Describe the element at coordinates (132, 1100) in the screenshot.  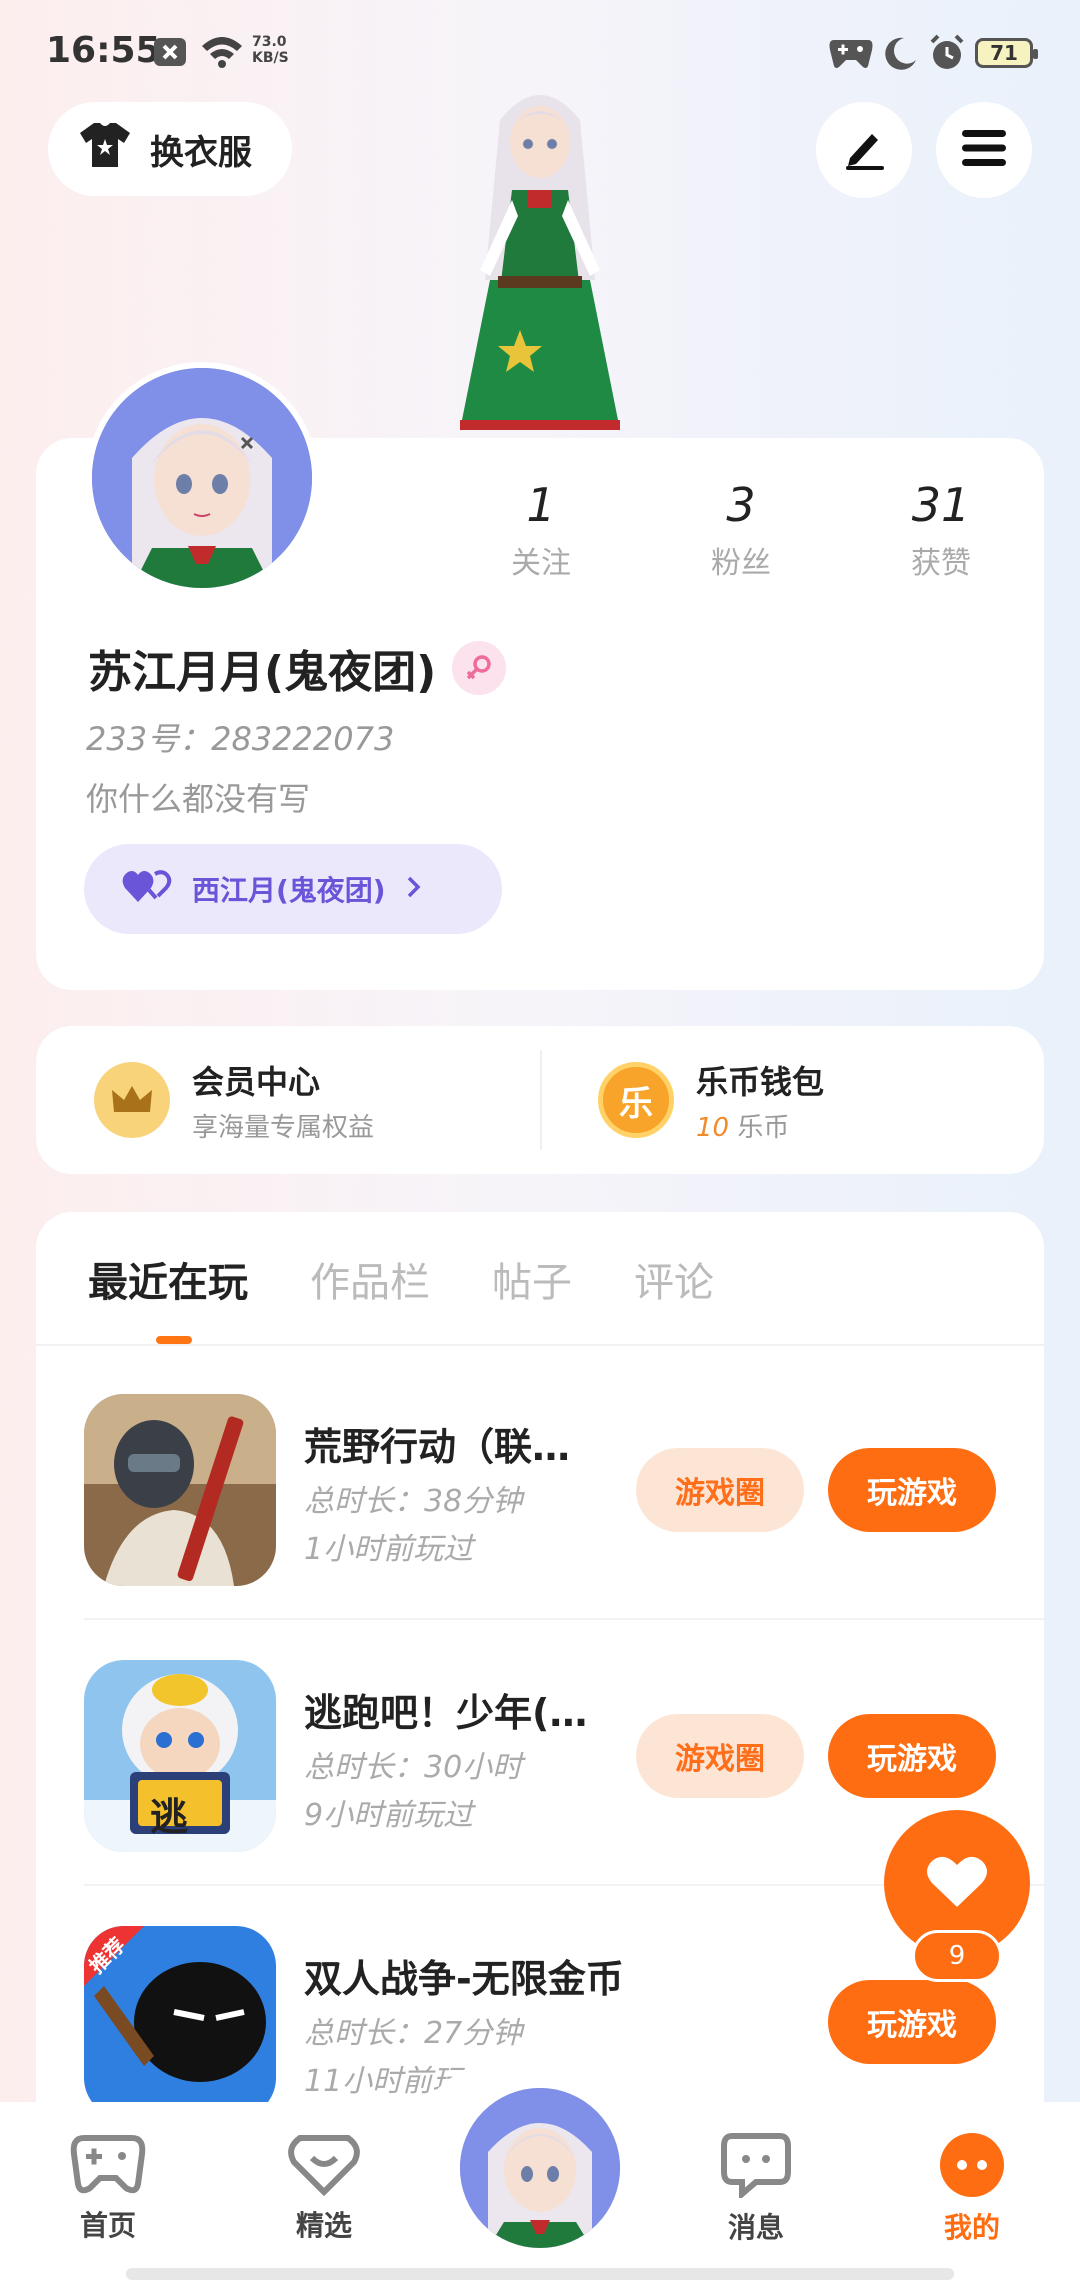
I see `crown-icon` at that location.